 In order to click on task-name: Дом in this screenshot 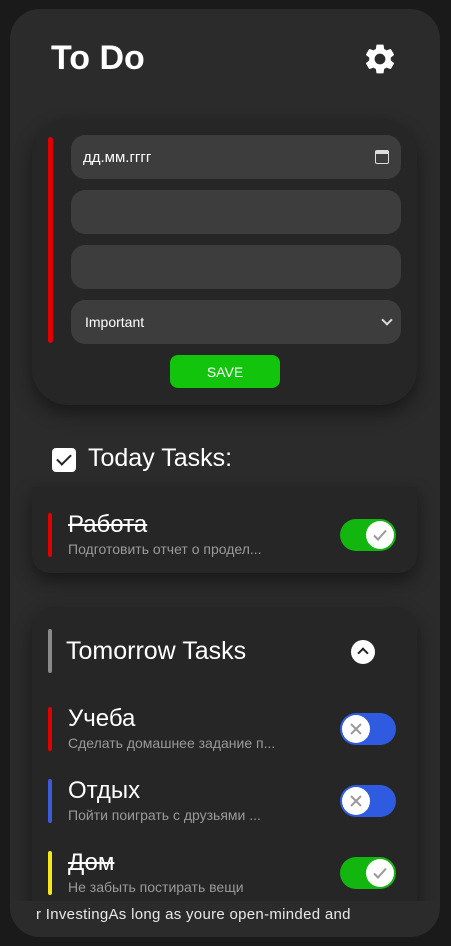, I will do `click(91, 862)`.